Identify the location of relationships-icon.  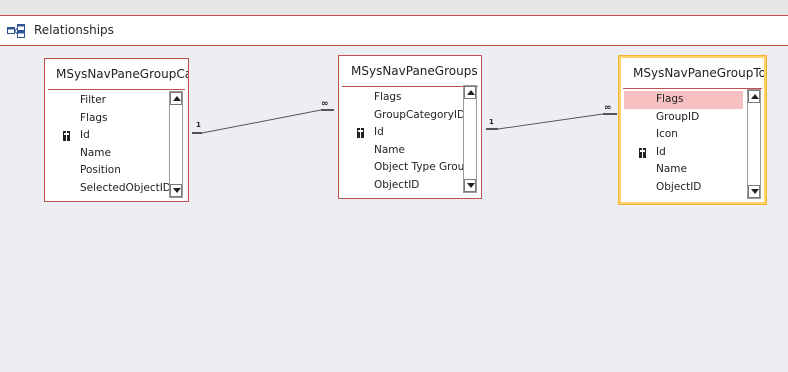
(16, 31).